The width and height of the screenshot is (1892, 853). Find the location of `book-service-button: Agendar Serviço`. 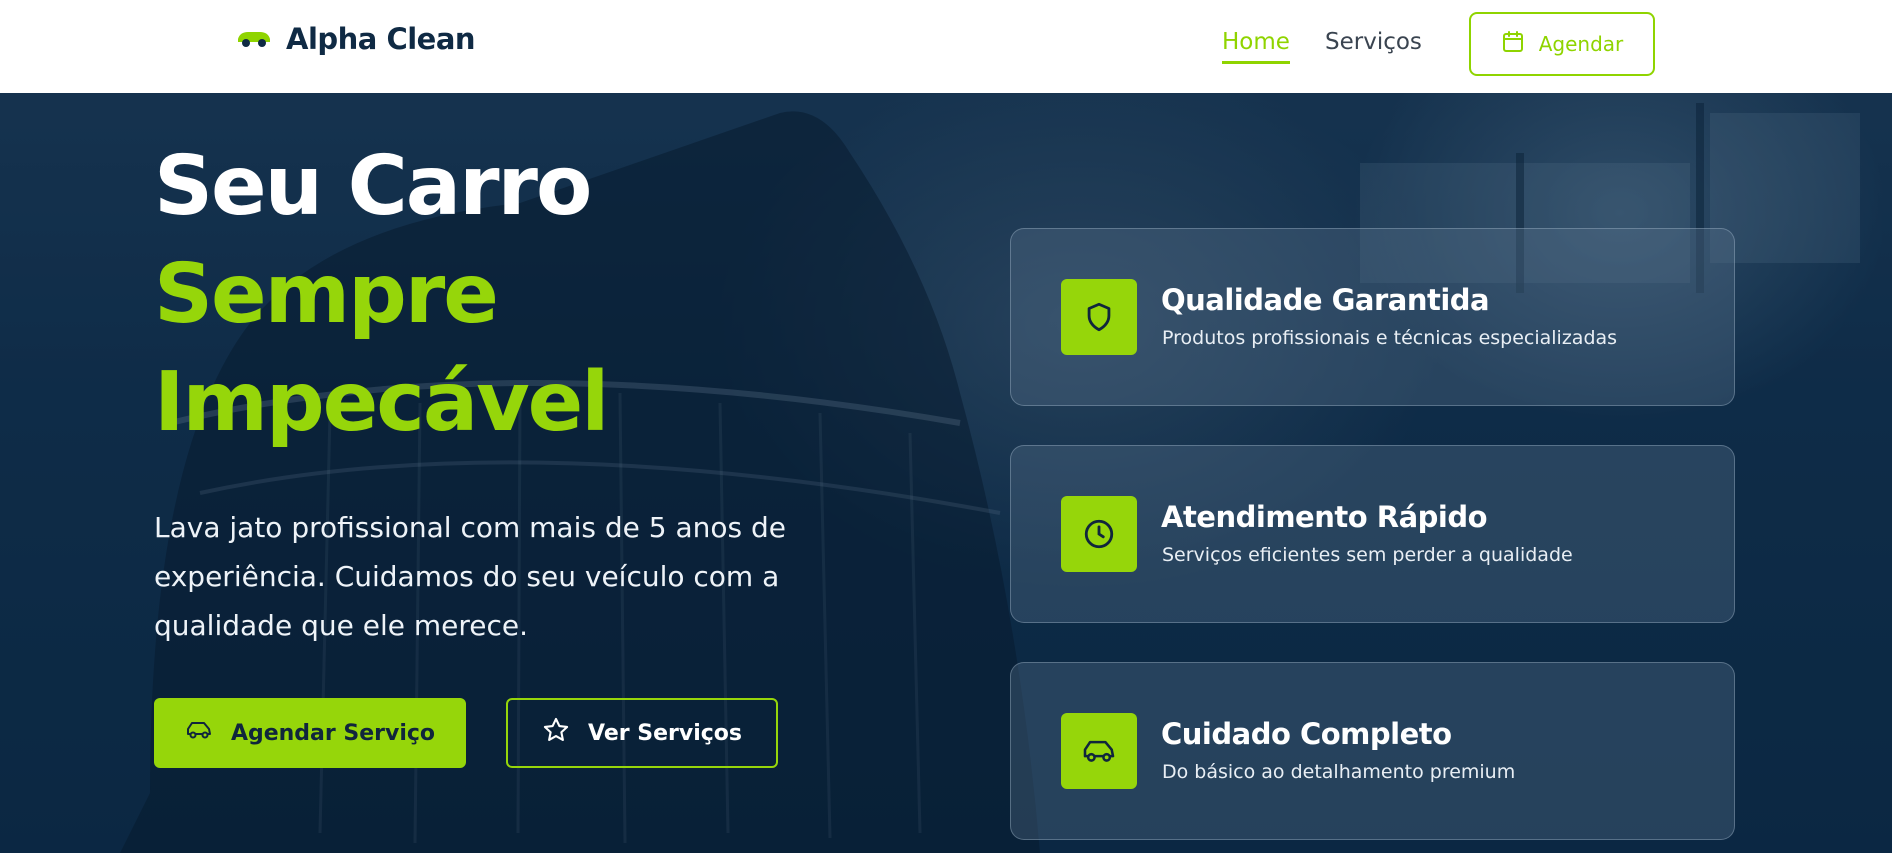

book-service-button: Agendar Serviço is located at coordinates (310, 733).